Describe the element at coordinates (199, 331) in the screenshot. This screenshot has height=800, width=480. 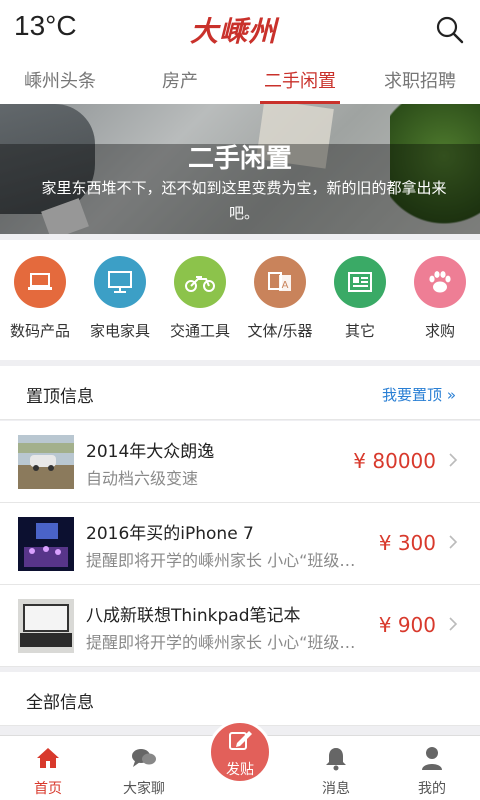
I see `category-label: 交通工具` at that location.